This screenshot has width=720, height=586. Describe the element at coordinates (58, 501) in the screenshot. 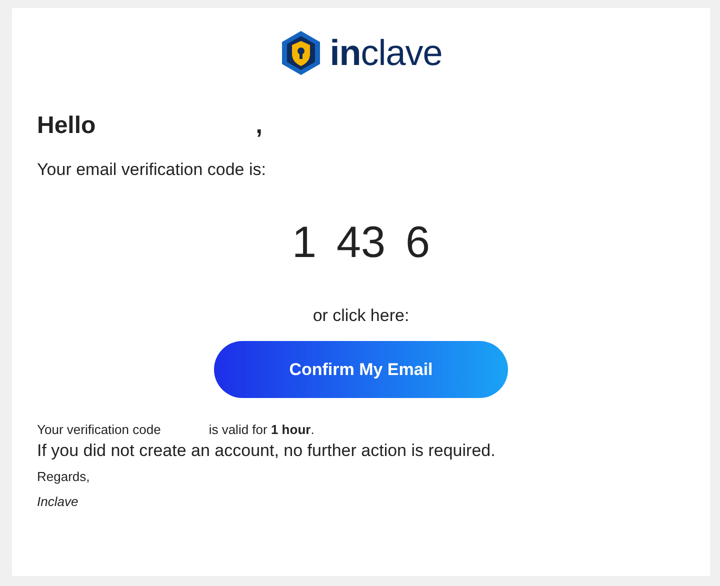

I see `signature-text: Inclave` at that location.